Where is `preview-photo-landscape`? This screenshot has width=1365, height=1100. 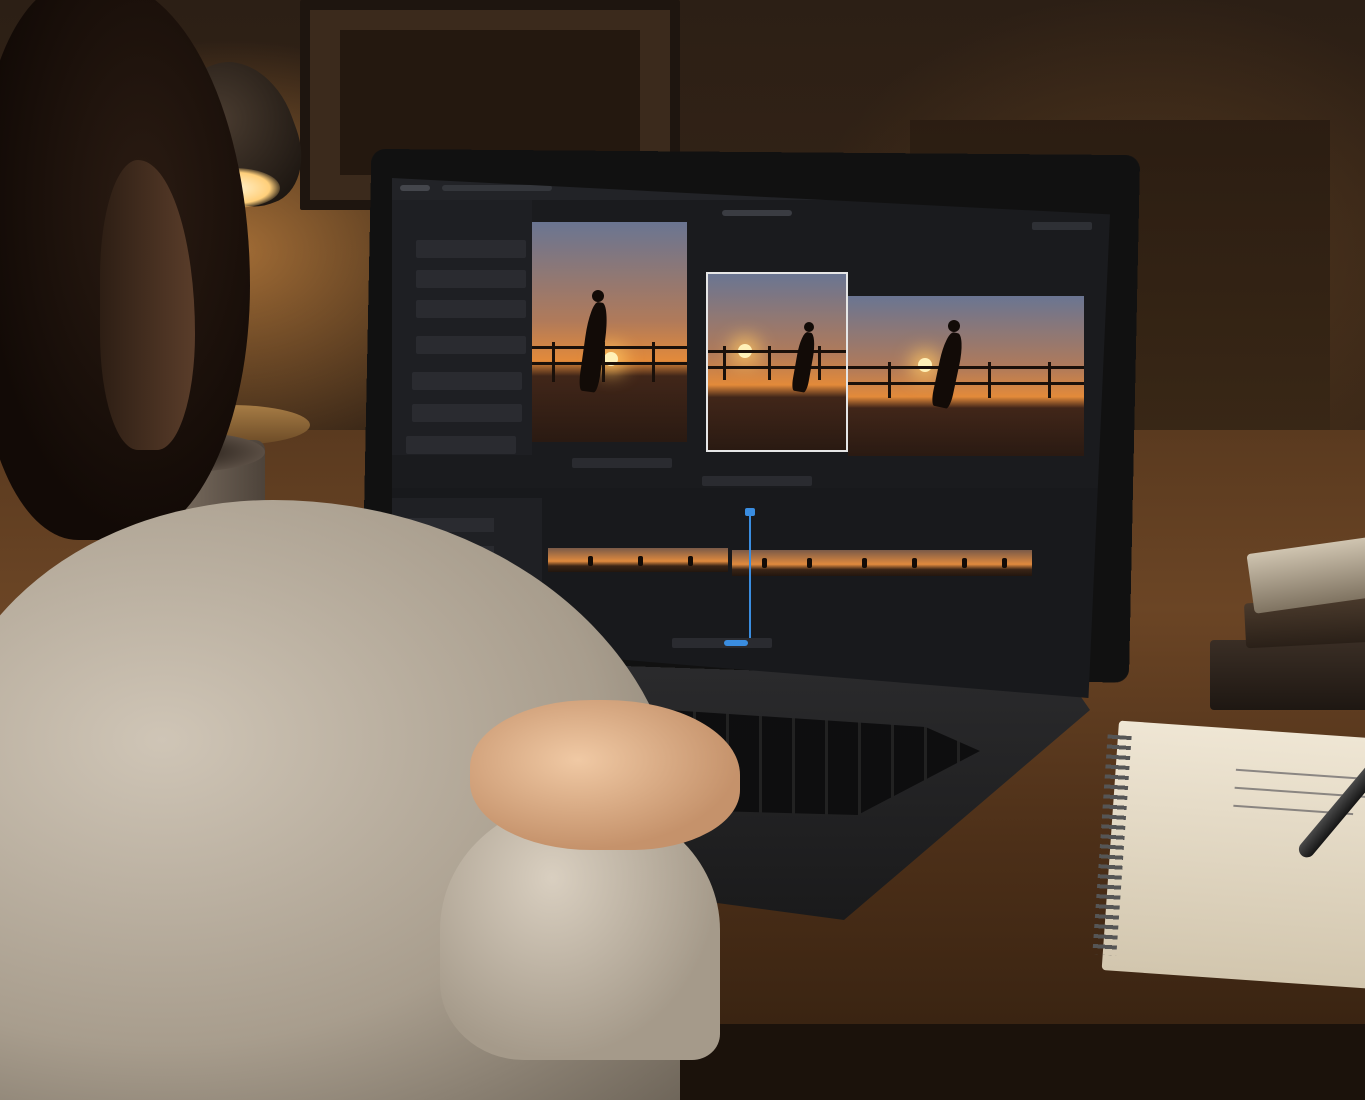
preview-photo-landscape is located at coordinates (966, 376).